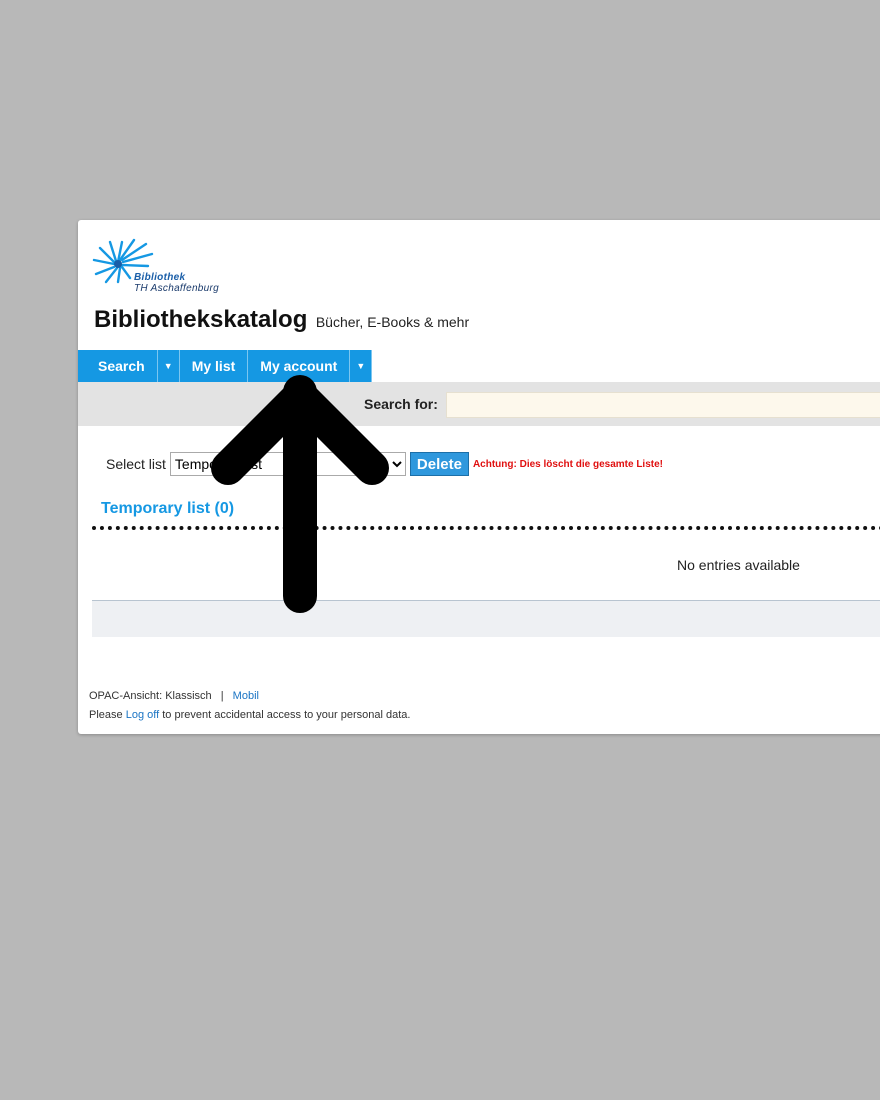 The width and height of the screenshot is (880, 1100). Describe the element at coordinates (392, 322) in the screenshot. I see `page-subtitle: Bücher, E-Books & mehr` at that location.